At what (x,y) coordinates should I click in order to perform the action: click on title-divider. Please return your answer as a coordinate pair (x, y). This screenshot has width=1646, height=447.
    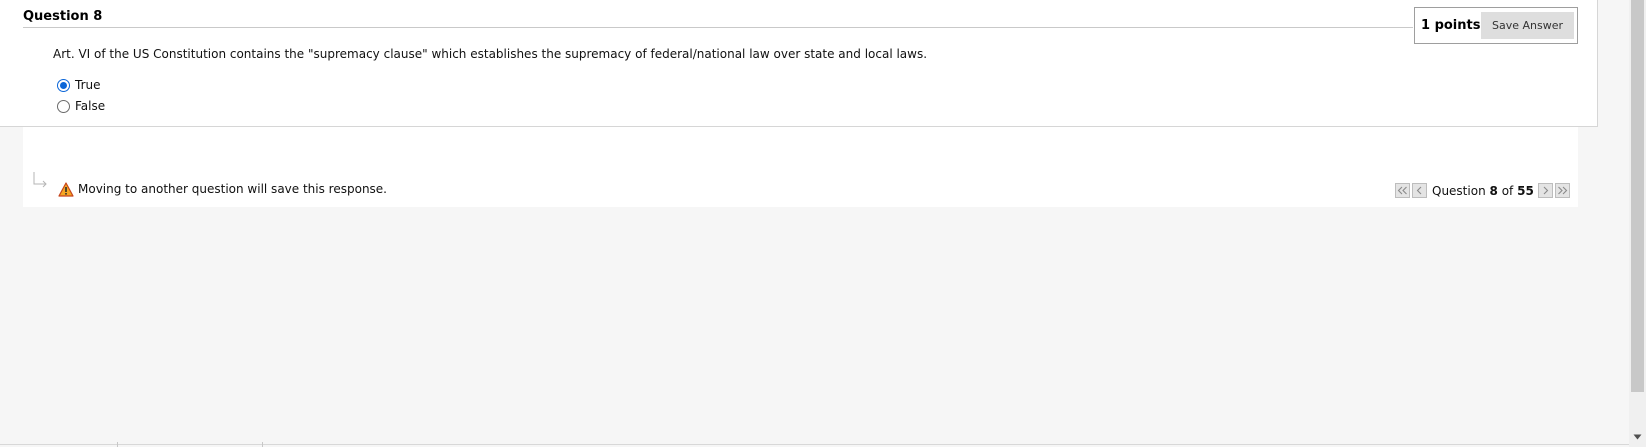
    Looking at the image, I should click on (718, 27).